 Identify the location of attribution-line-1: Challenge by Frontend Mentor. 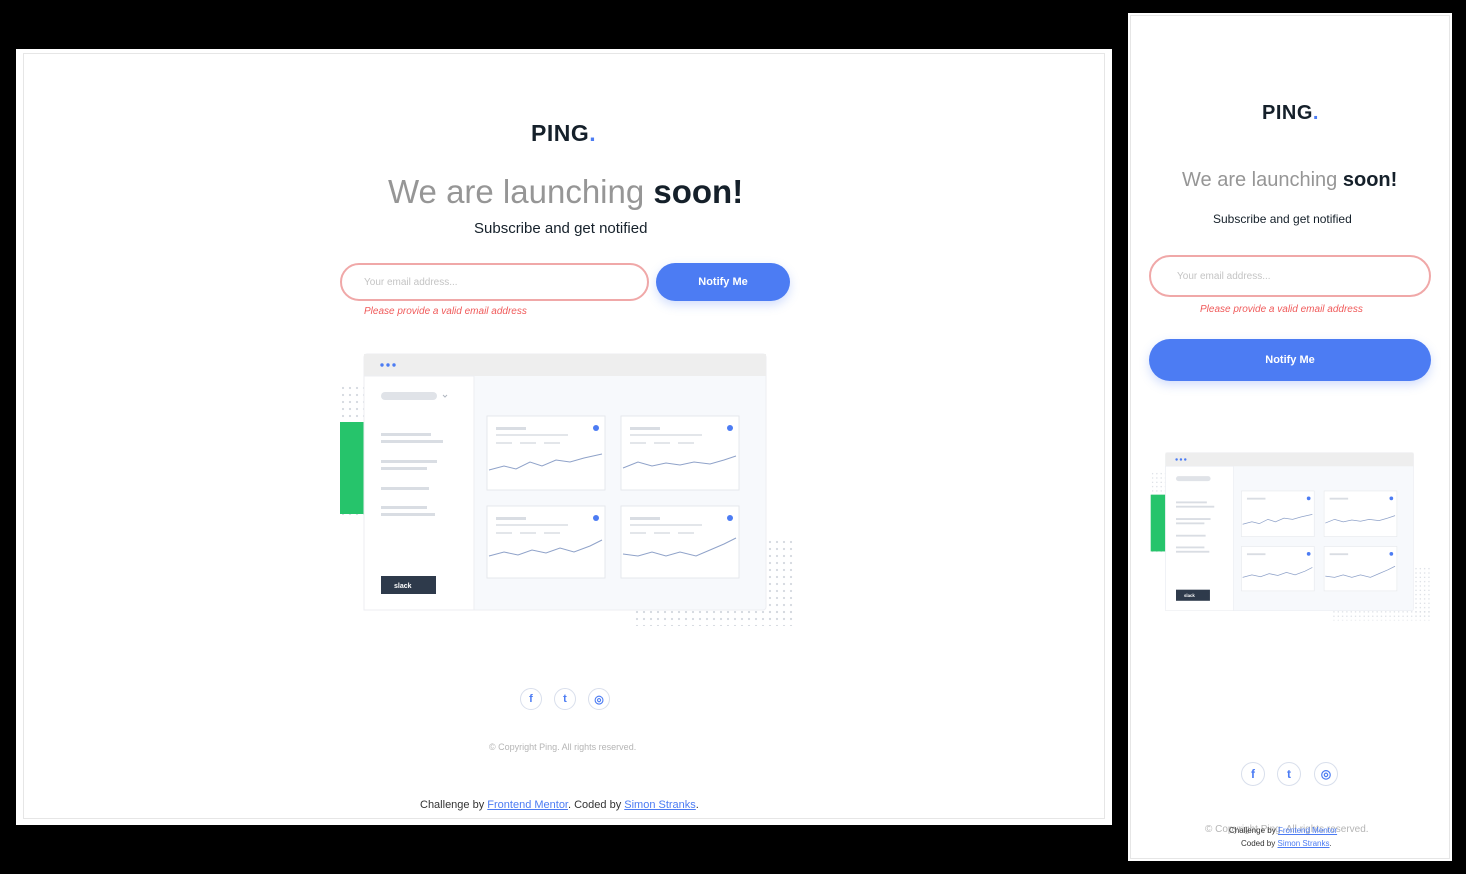
(1283, 830).